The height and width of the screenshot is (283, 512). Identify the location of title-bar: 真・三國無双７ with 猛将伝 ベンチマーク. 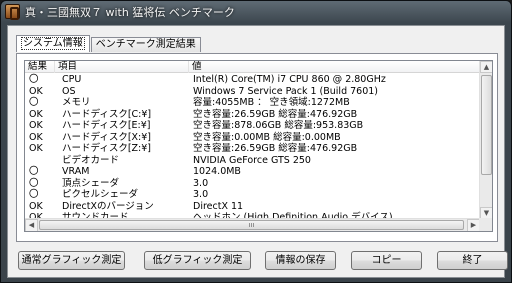
(256, 12).